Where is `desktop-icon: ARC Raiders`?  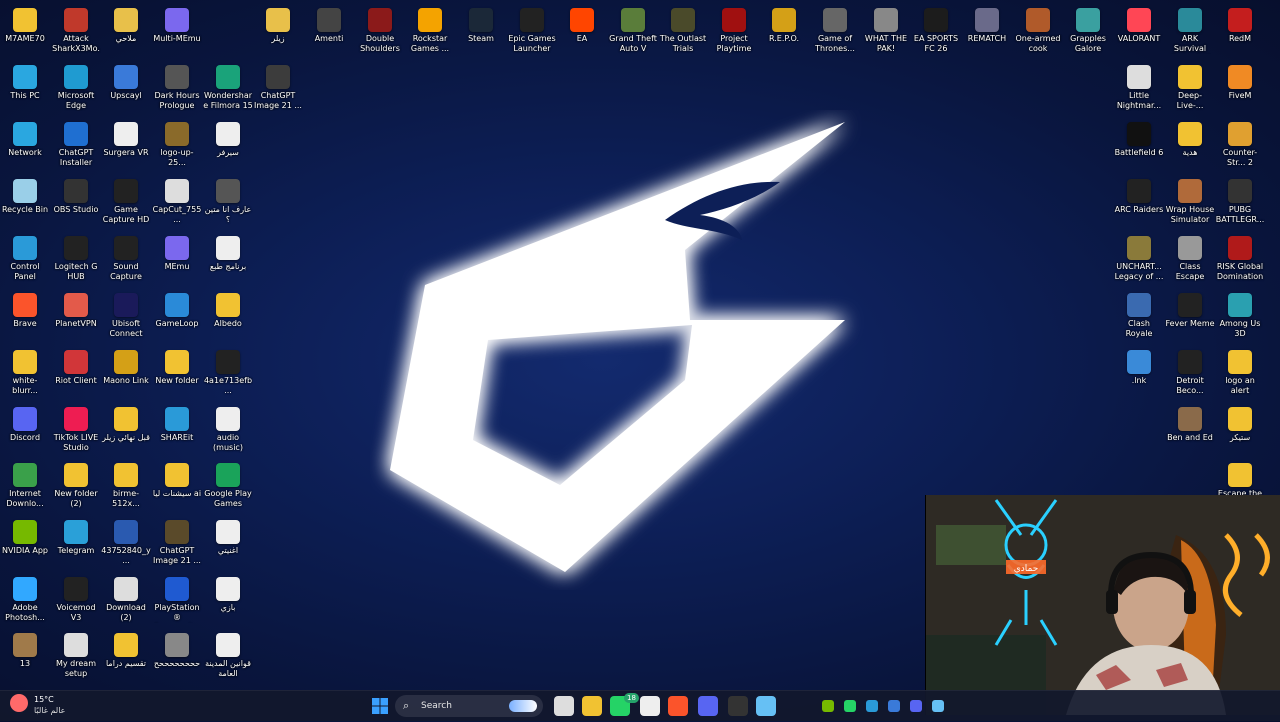
desktop-icon: ARC Raiders is located at coordinates (1139, 203).